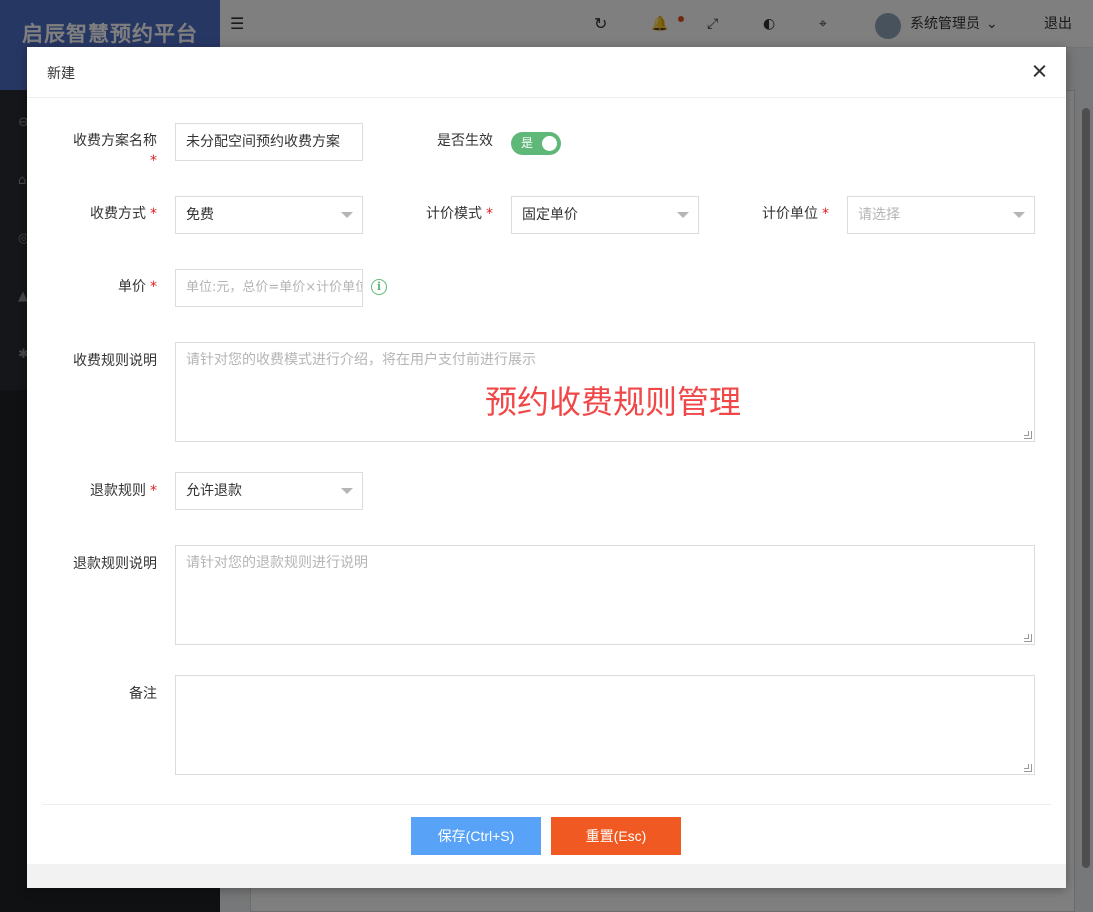  What do you see at coordinates (546, 834) in the screenshot?
I see `dialog-footer: 保存(Ctrl+S) 重置(Esc)` at bounding box center [546, 834].